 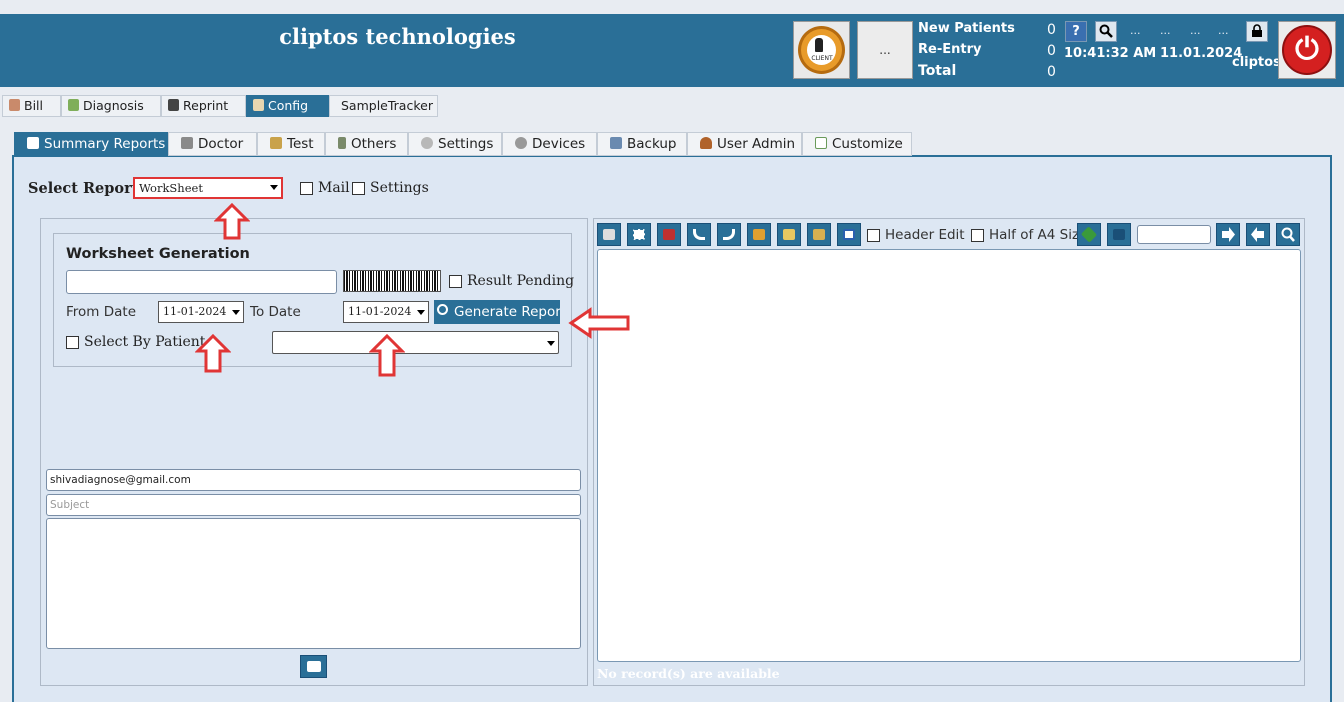 I want to click on gear-icon, so click(x=427, y=143).